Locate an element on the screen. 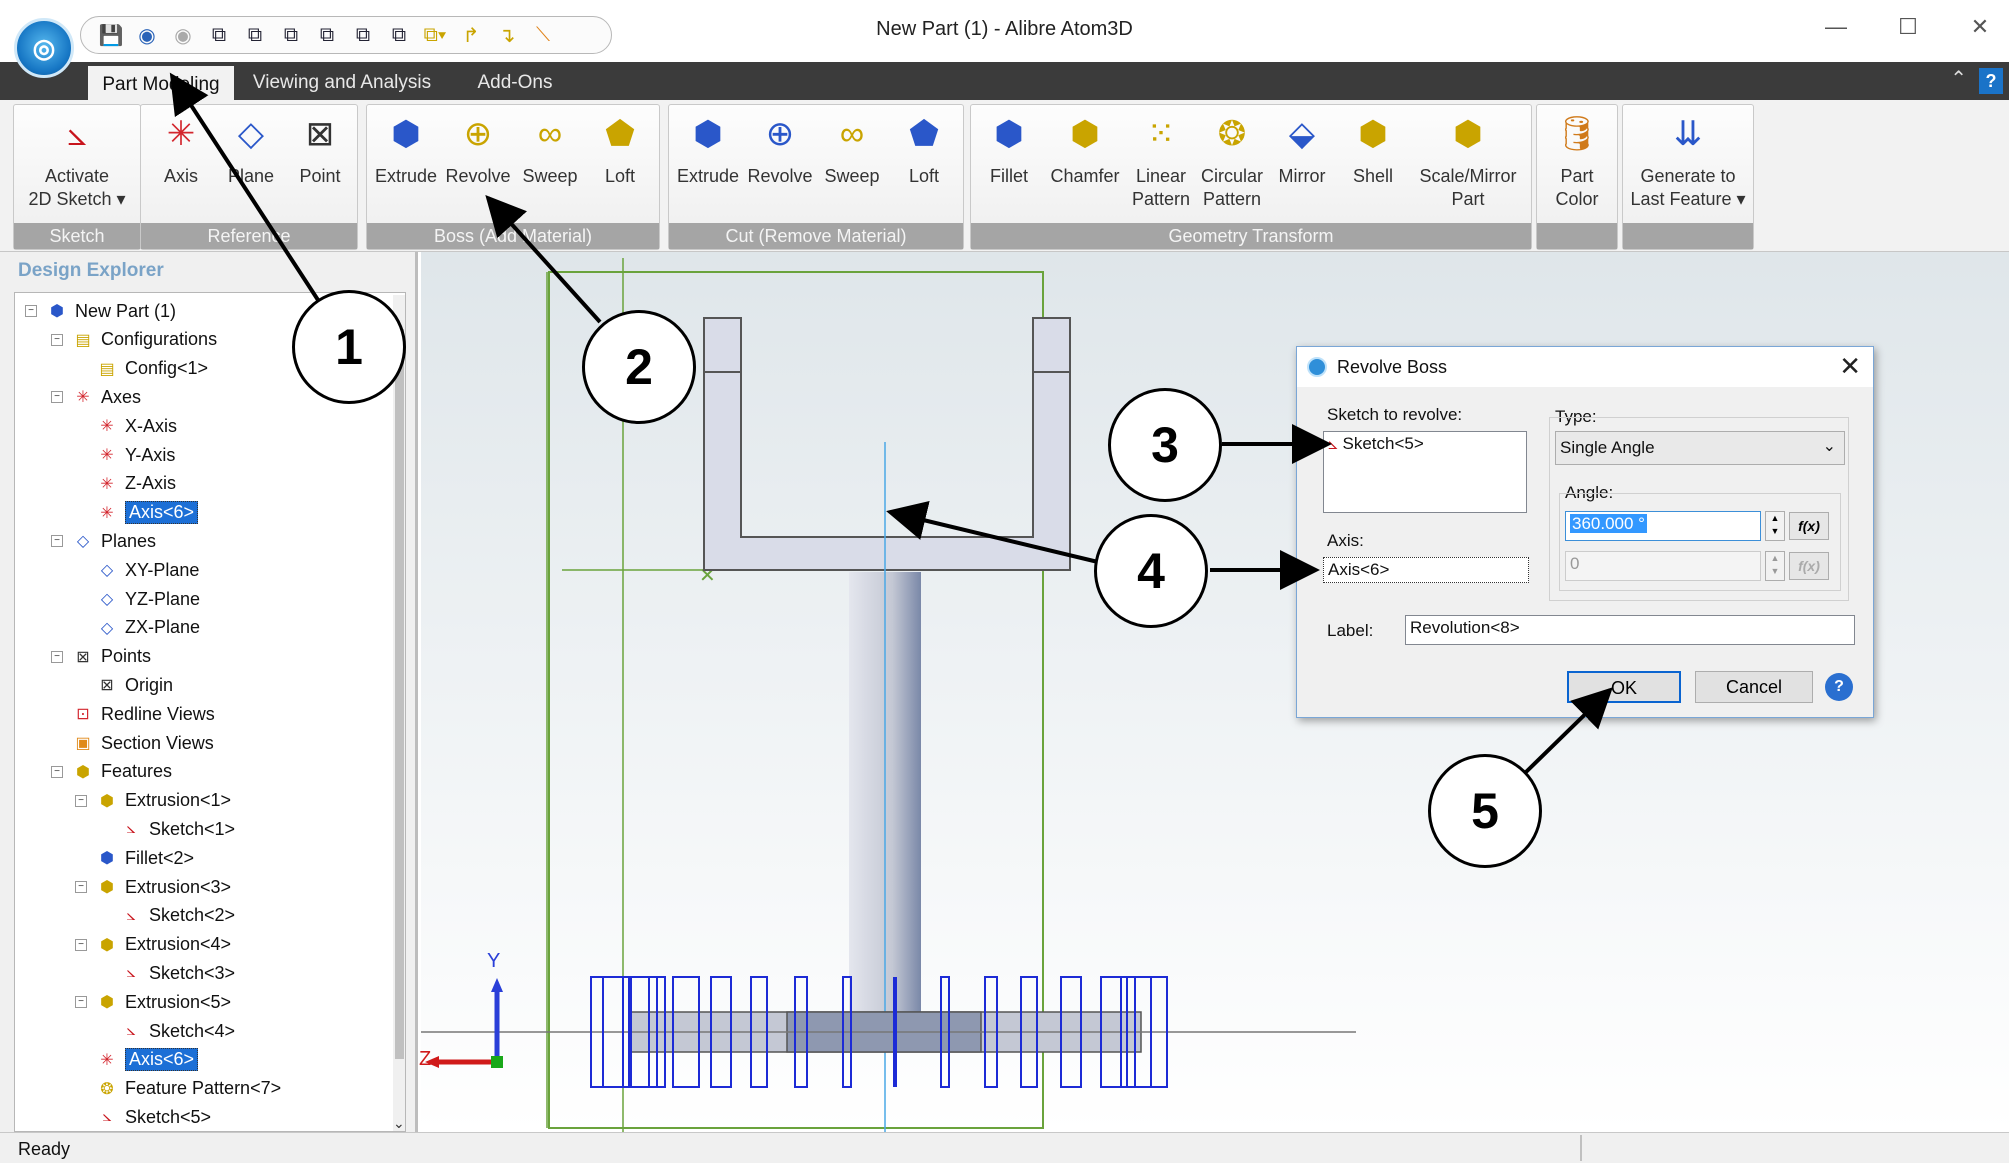 The image size is (2009, 1163). shell-button: ⬢ Shell is located at coordinates (1373, 149).